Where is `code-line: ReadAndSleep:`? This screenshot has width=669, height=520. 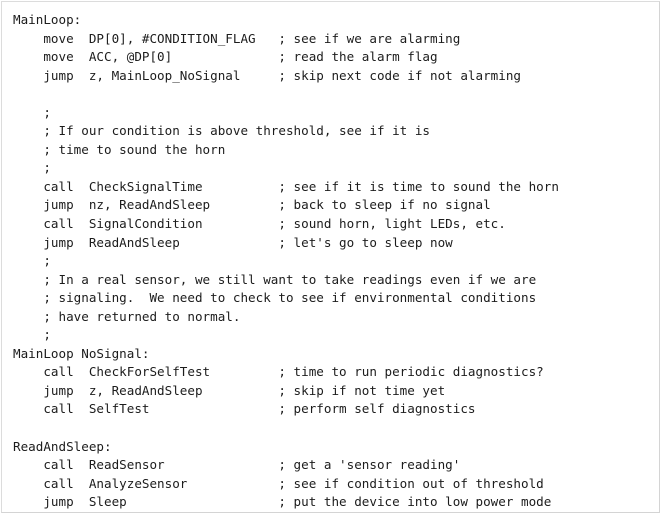
code-line: ReadAndSleep: is located at coordinates (286, 447).